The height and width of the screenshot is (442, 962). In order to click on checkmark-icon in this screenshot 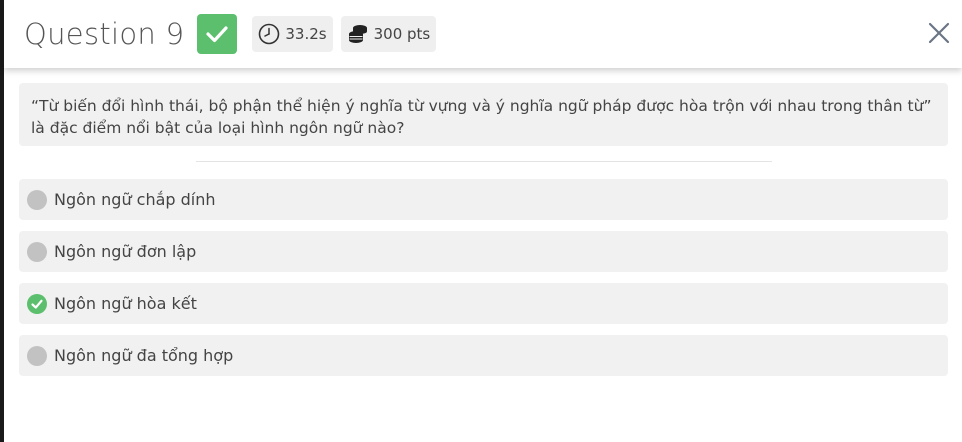, I will do `click(217, 34)`.